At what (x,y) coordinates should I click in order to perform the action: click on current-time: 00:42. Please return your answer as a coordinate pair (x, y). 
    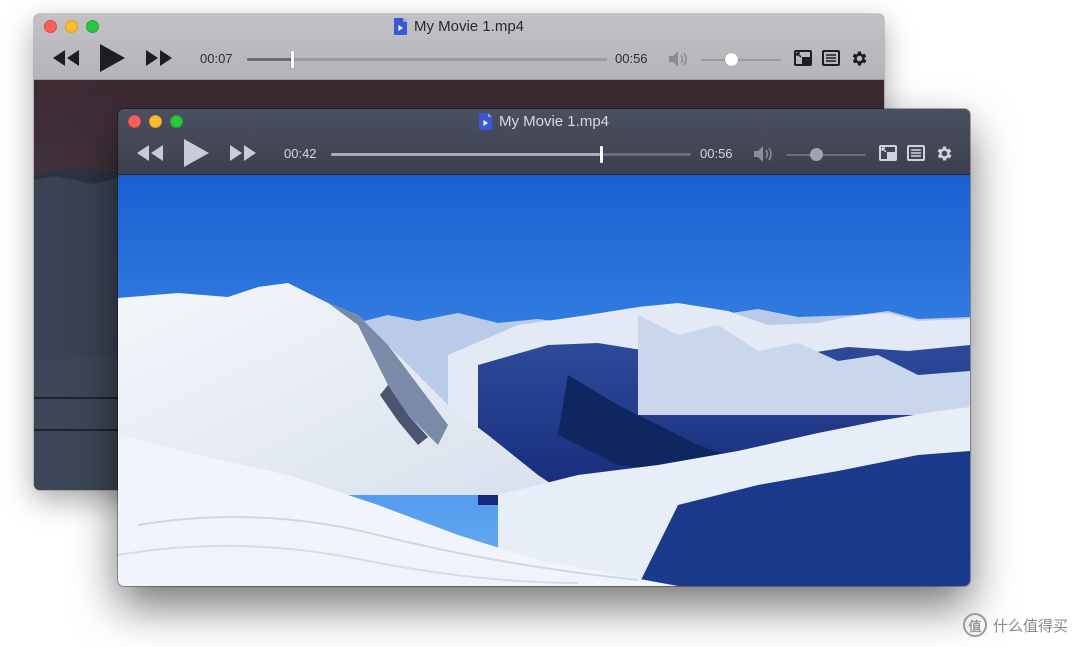
    Looking at the image, I should click on (300, 153).